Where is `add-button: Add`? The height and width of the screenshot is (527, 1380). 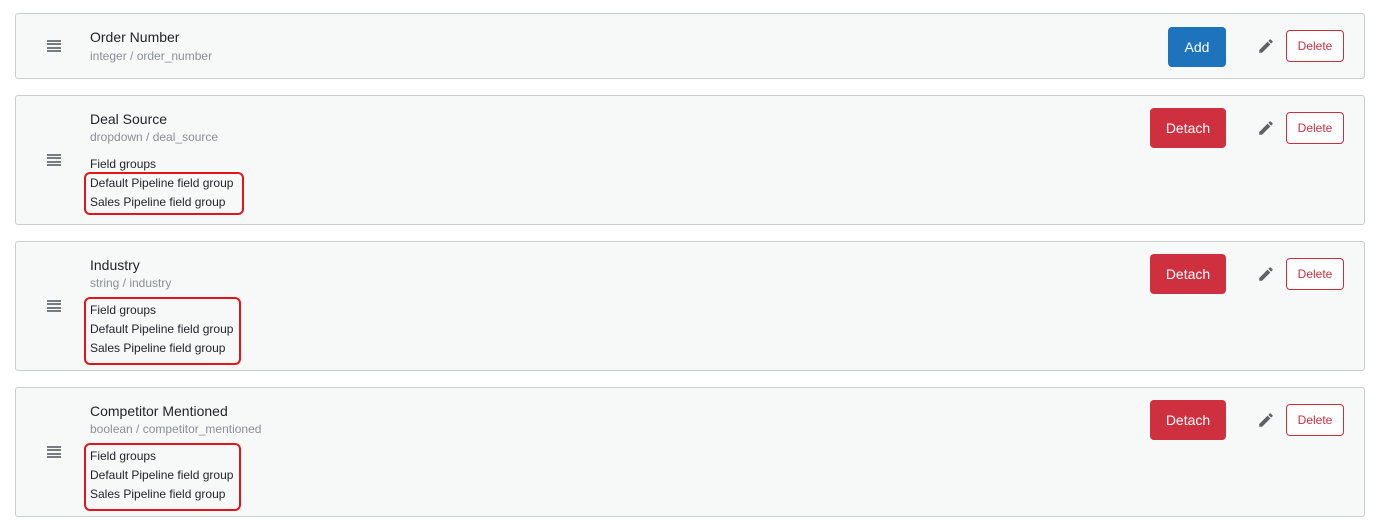 add-button: Add is located at coordinates (1197, 47).